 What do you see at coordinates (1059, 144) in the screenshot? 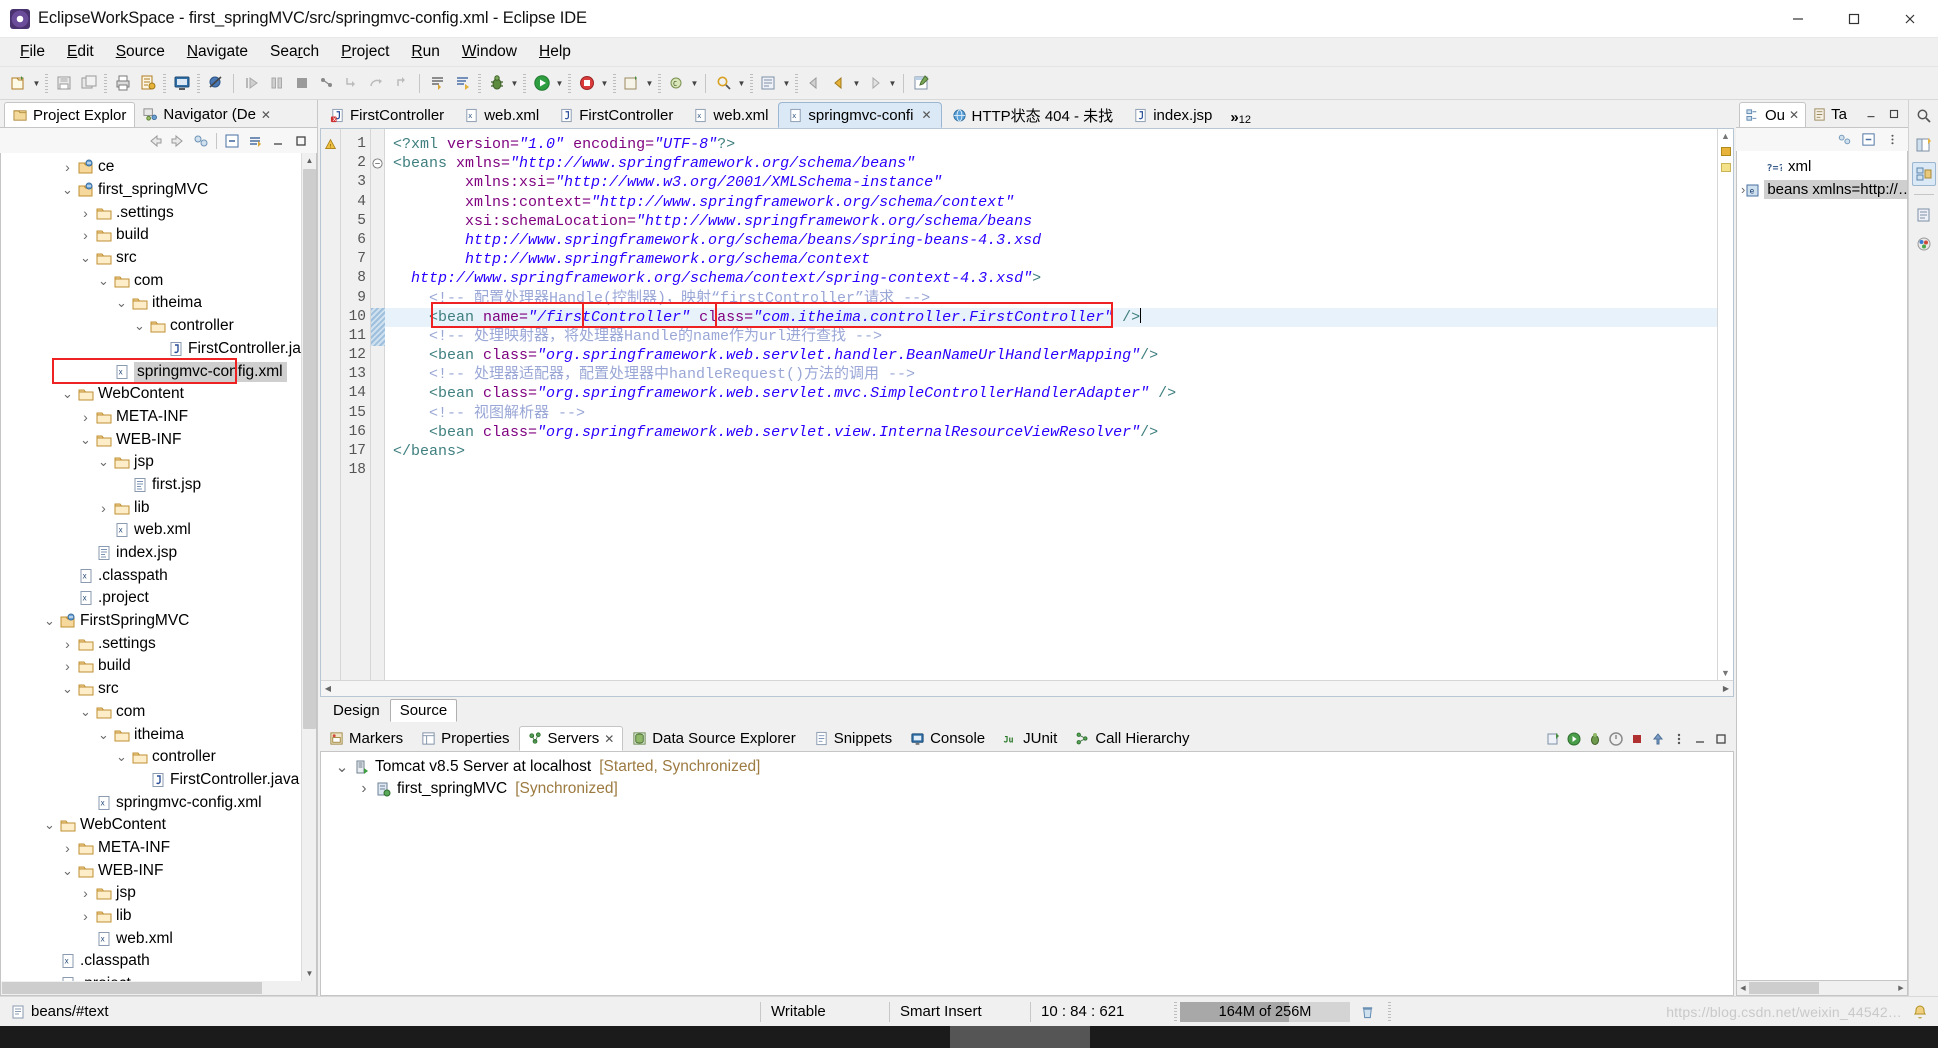
I see `code-line: <?xml version="1.0" encoding="UTF-8"?>` at bounding box center [1059, 144].